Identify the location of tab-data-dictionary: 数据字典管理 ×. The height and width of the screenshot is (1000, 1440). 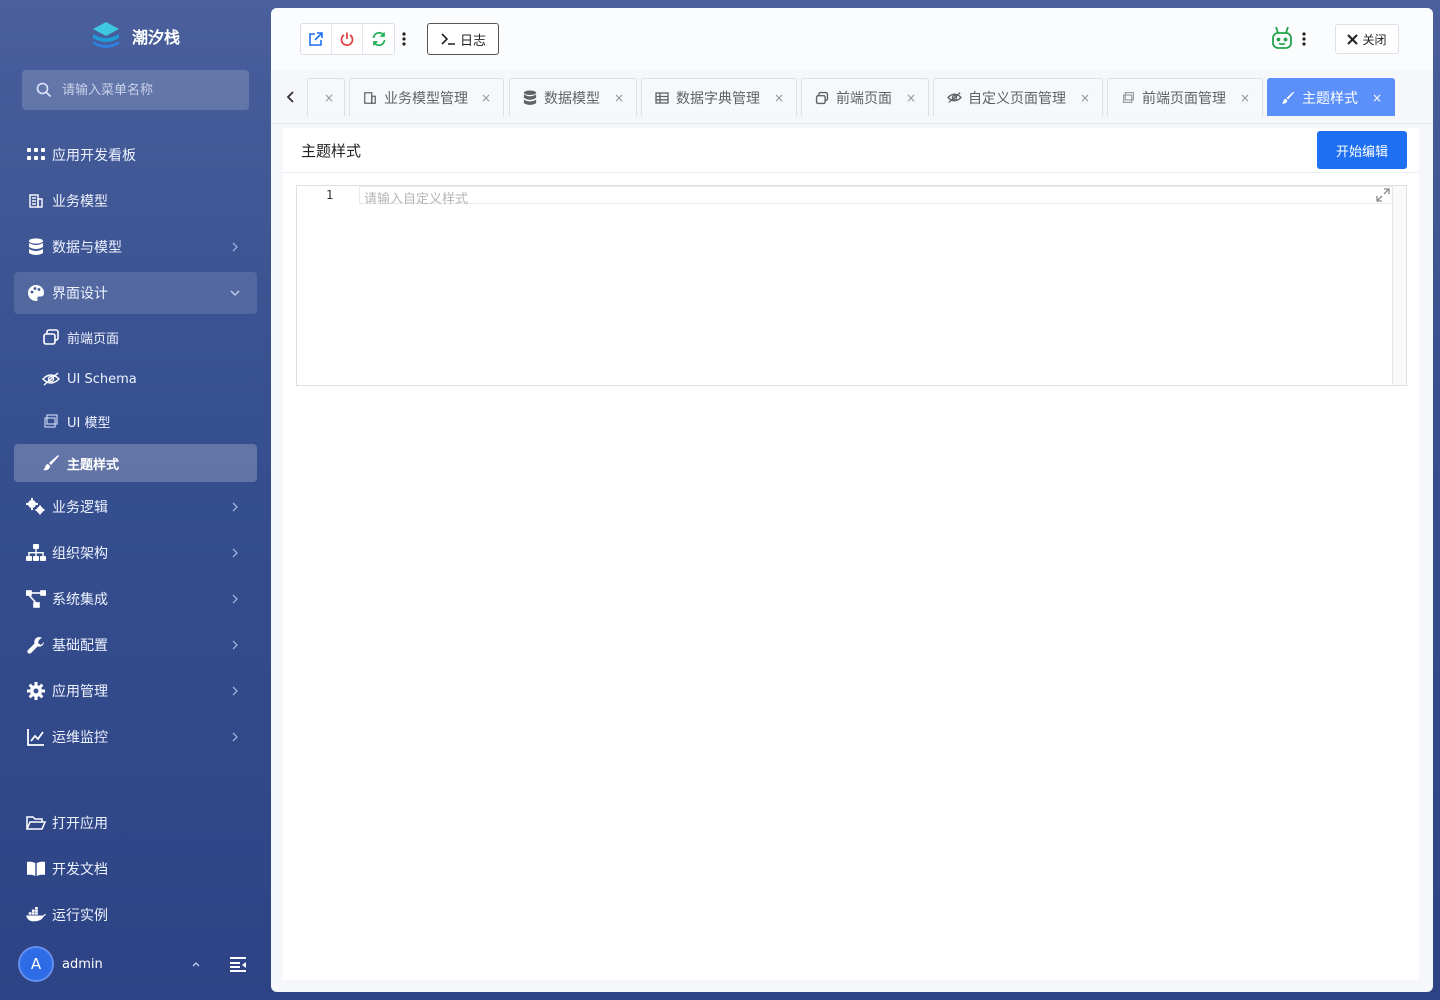
(719, 97).